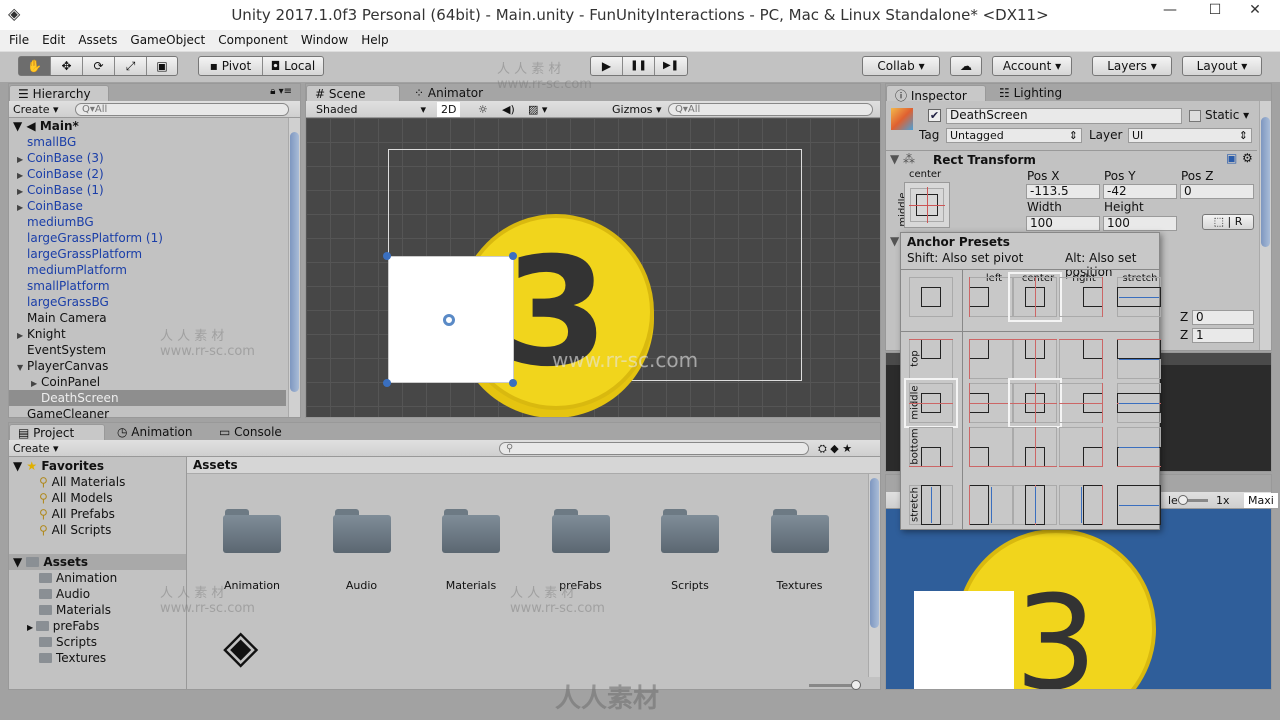  What do you see at coordinates (82, 482) in the screenshot?
I see `favorite-item: ⚲ All Materials` at bounding box center [82, 482].